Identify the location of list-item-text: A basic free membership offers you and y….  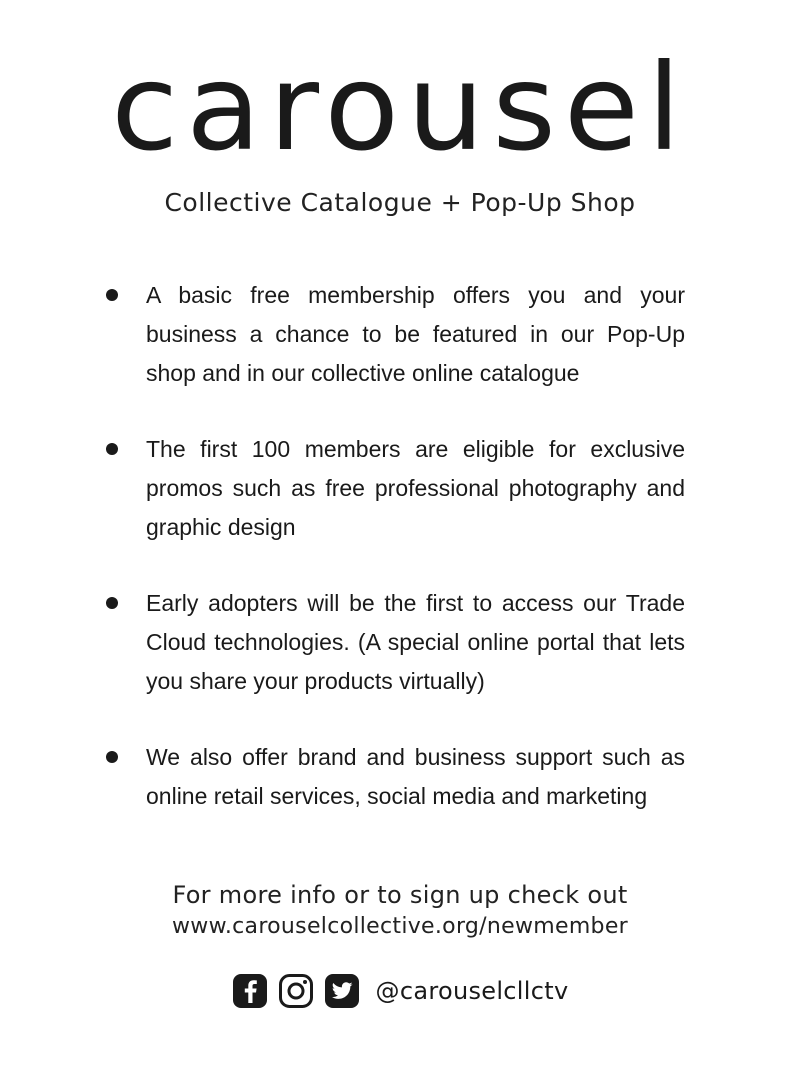
(415, 334).